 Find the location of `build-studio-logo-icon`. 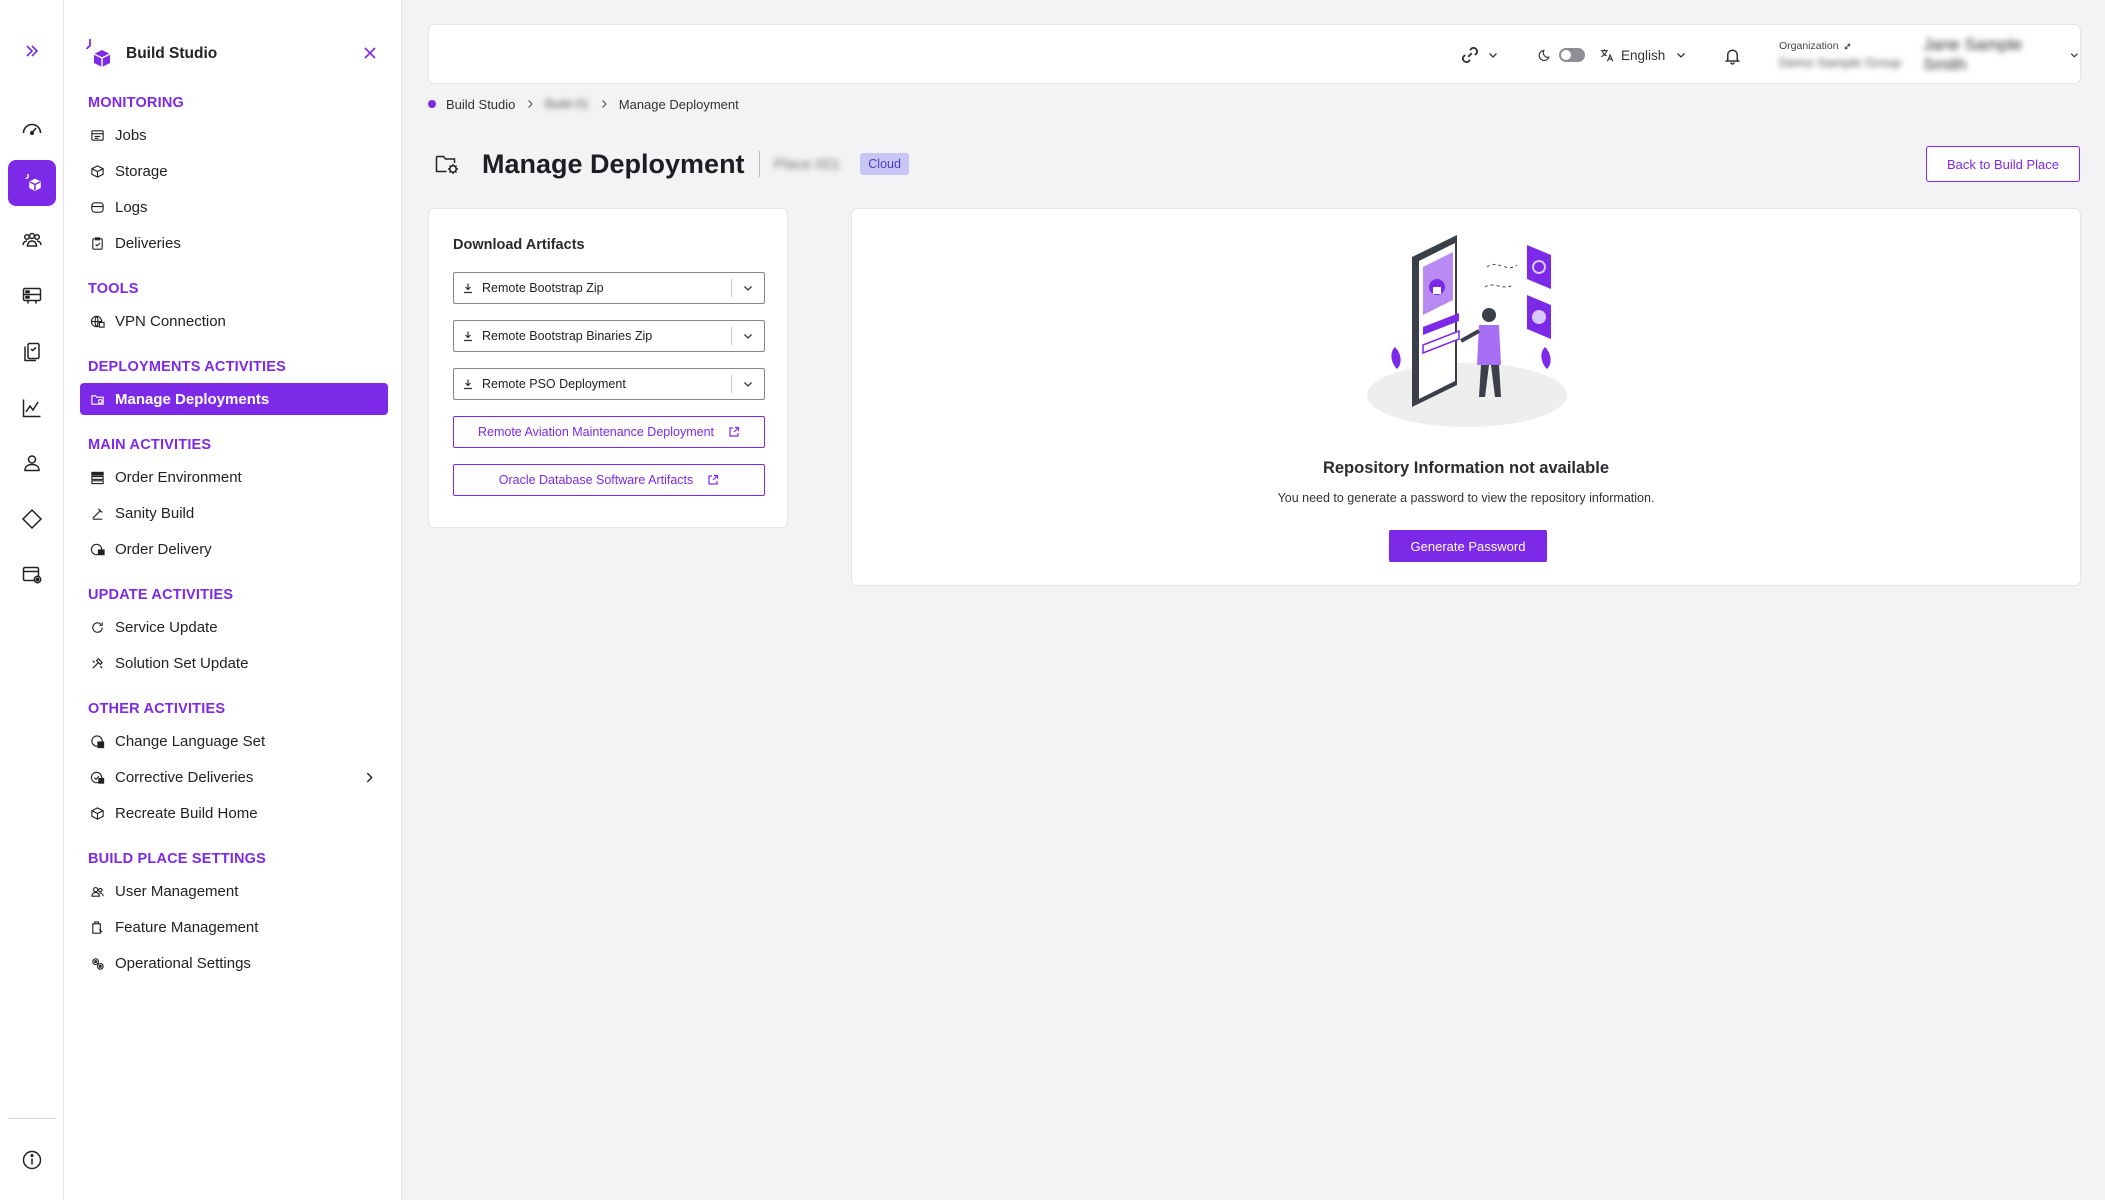

build-studio-logo-icon is located at coordinates (98, 53).